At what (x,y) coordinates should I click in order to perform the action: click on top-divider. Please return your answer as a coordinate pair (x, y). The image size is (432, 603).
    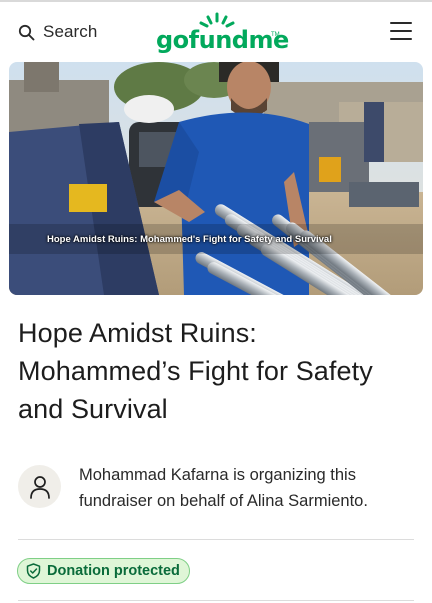
    Looking at the image, I should click on (216, 1).